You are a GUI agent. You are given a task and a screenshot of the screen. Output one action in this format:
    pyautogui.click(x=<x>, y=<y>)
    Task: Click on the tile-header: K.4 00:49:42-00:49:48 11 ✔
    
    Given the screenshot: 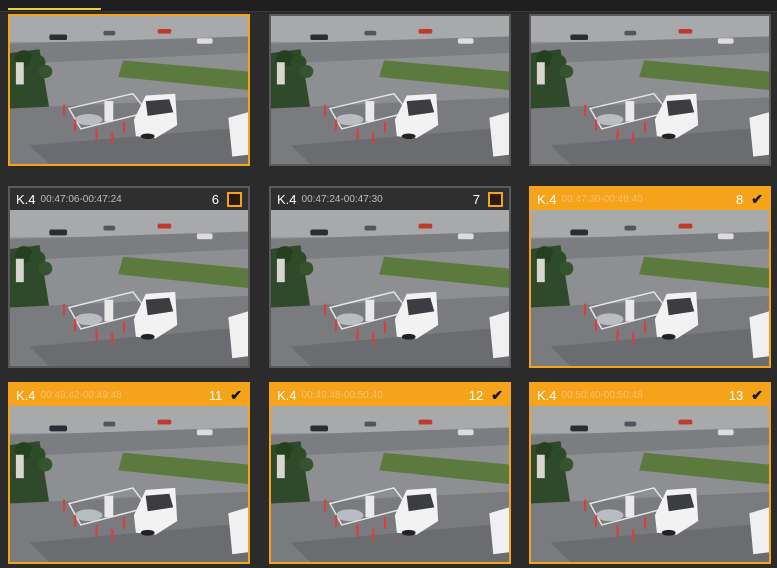 What is the action you would take?
    pyautogui.click(x=129, y=395)
    